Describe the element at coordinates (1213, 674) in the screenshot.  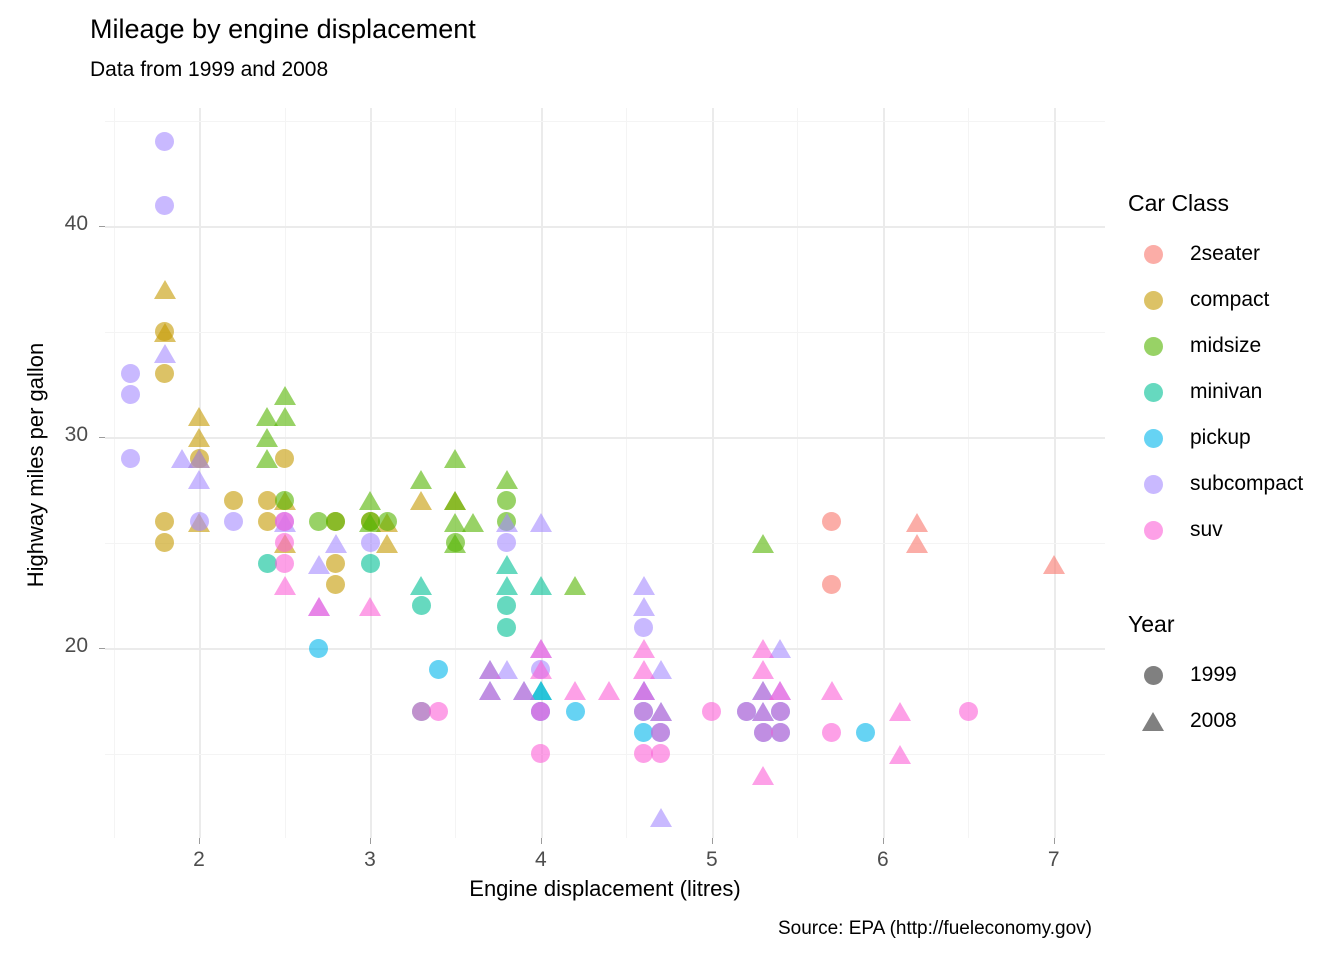
I see `legend-item-label: 1999` at that location.